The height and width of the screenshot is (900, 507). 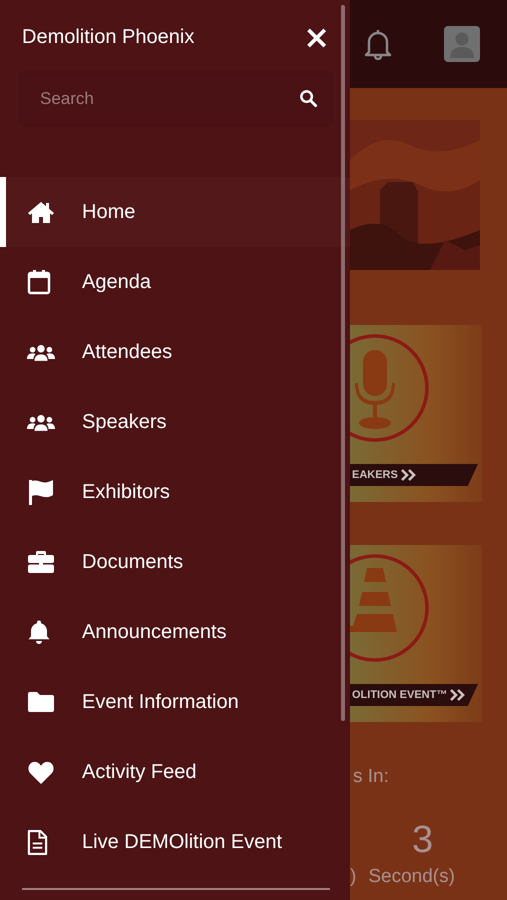 What do you see at coordinates (175, 842) in the screenshot?
I see `menu-item: Live DEMOlition Event` at bounding box center [175, 842].